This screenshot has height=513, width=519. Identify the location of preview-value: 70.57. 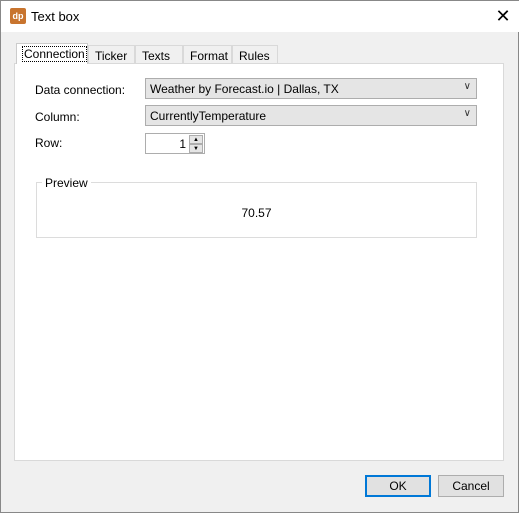
(256, 213).